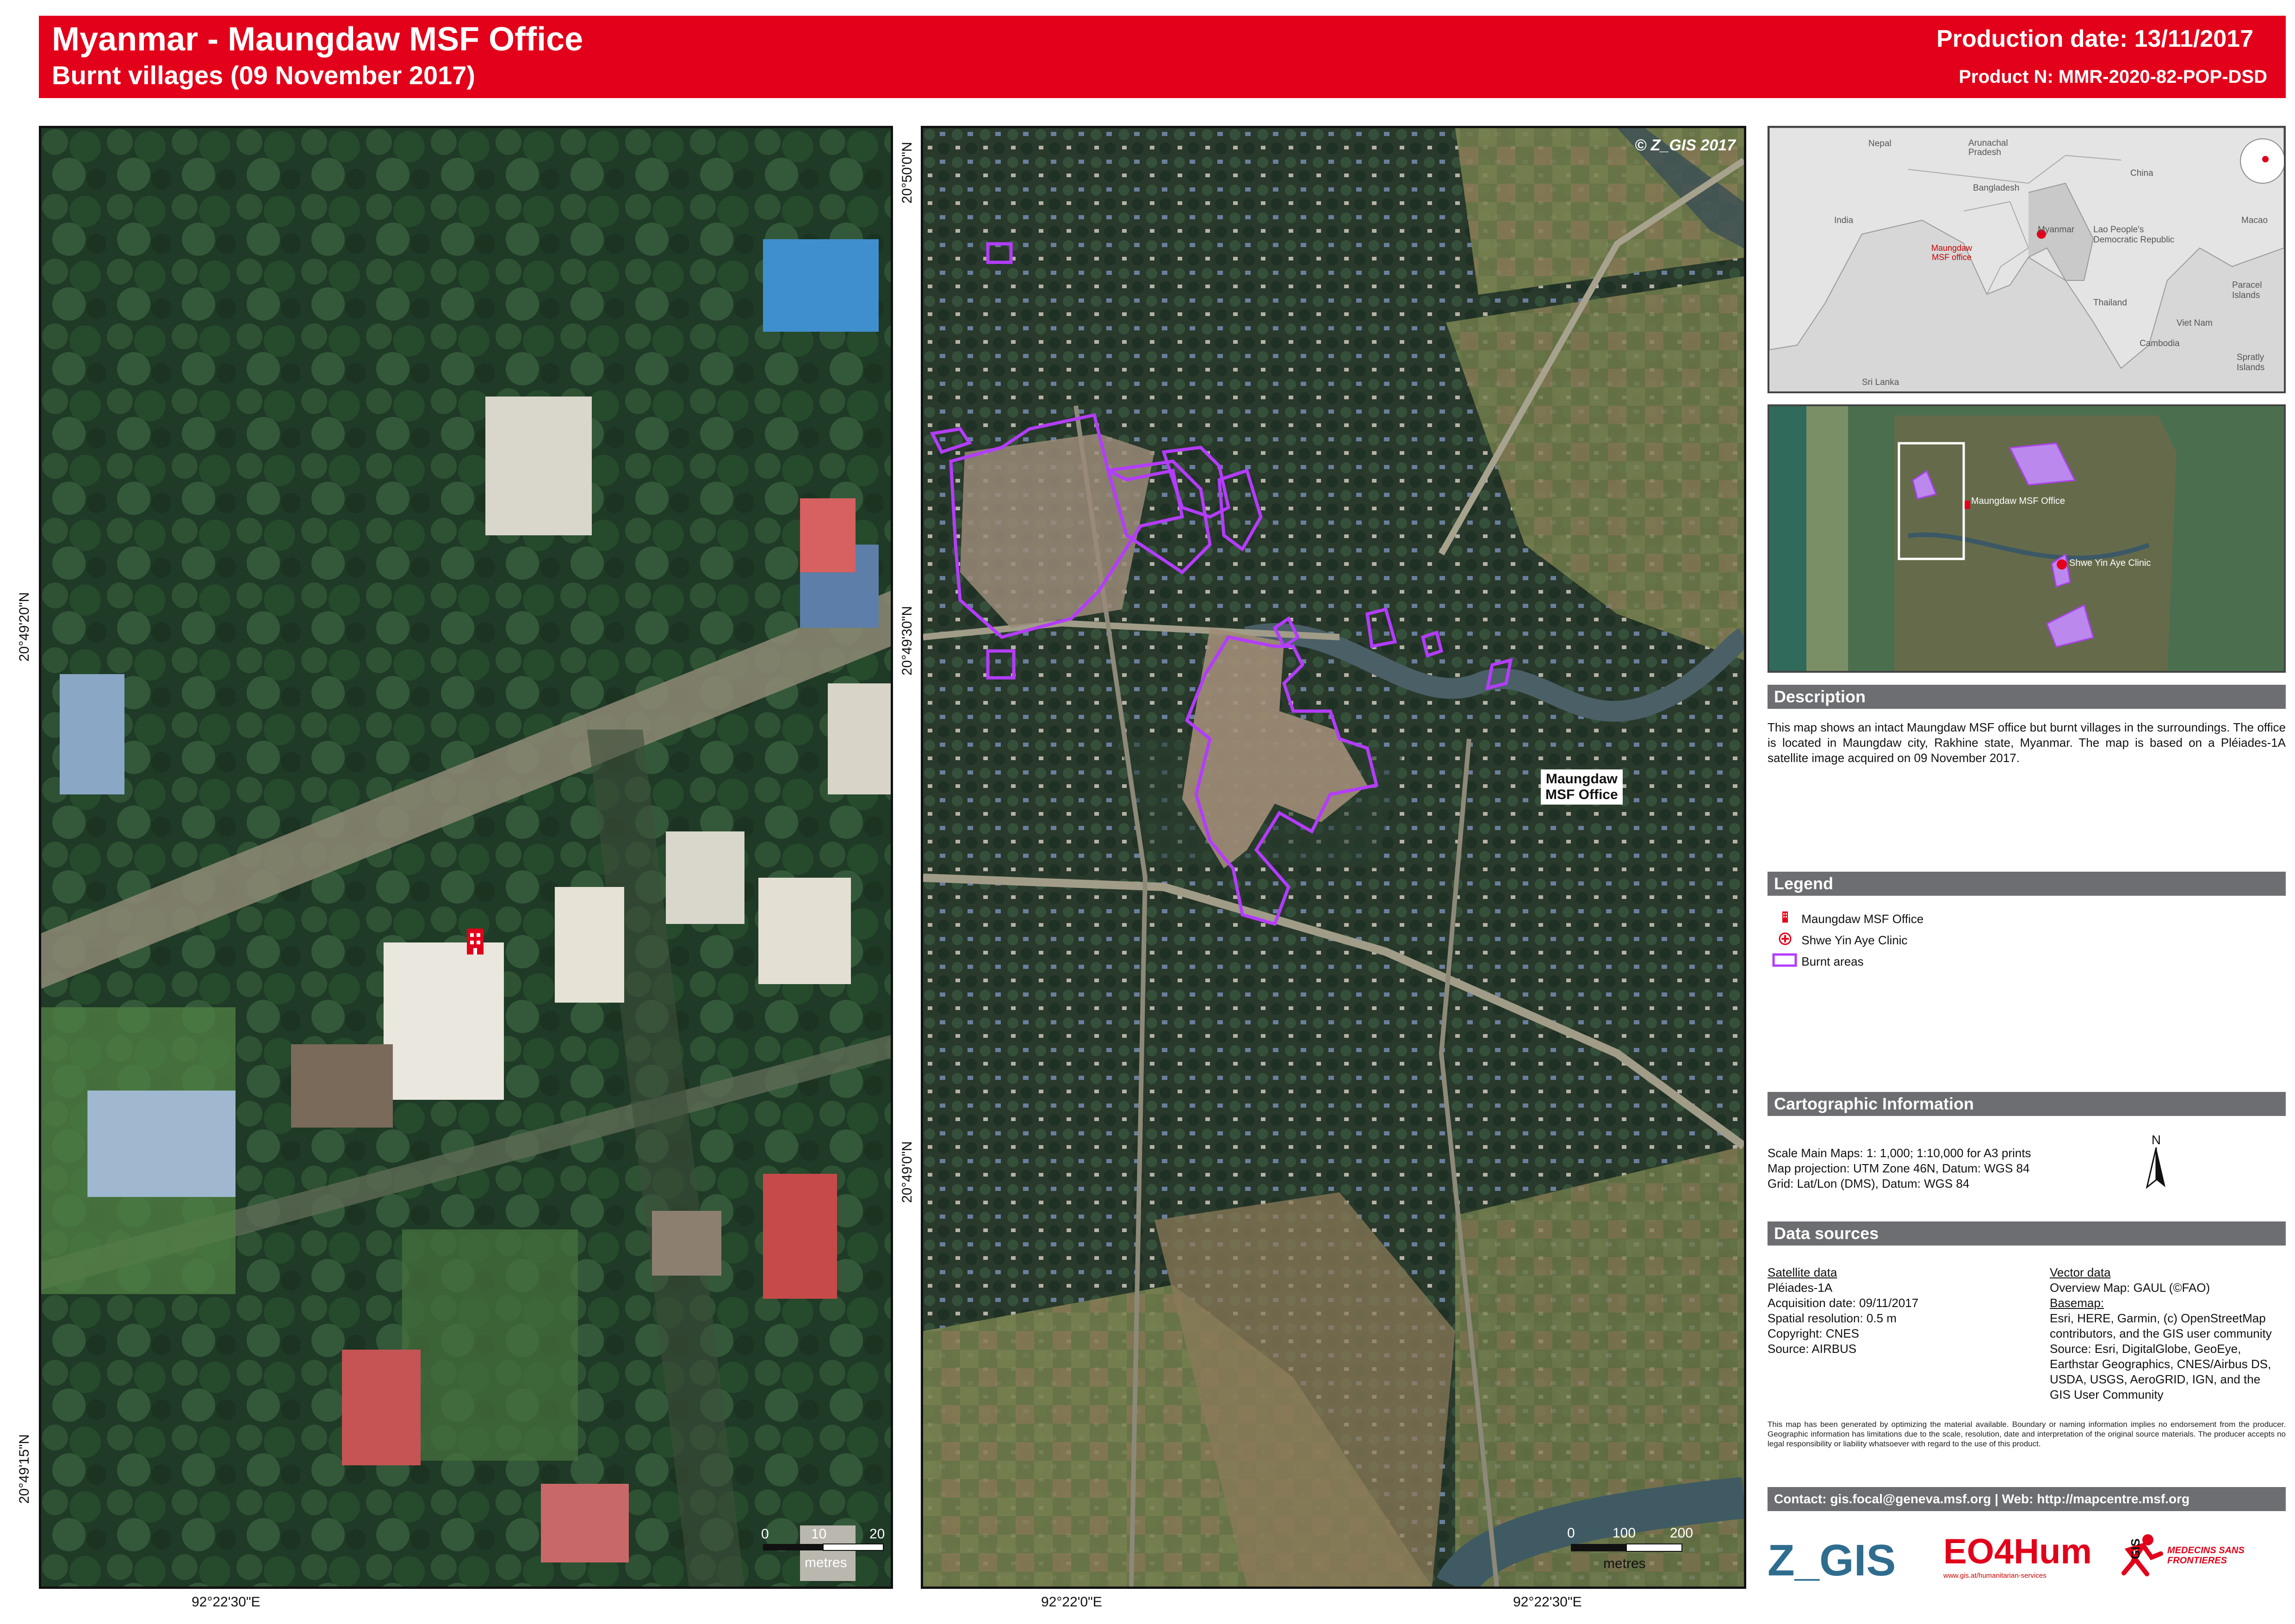 The height and width of the screenshot is (1624, 2295). Describe the element at coordinates (826, 1562) in the screenshot. I see `detail-scale-unit: metres` at that location.